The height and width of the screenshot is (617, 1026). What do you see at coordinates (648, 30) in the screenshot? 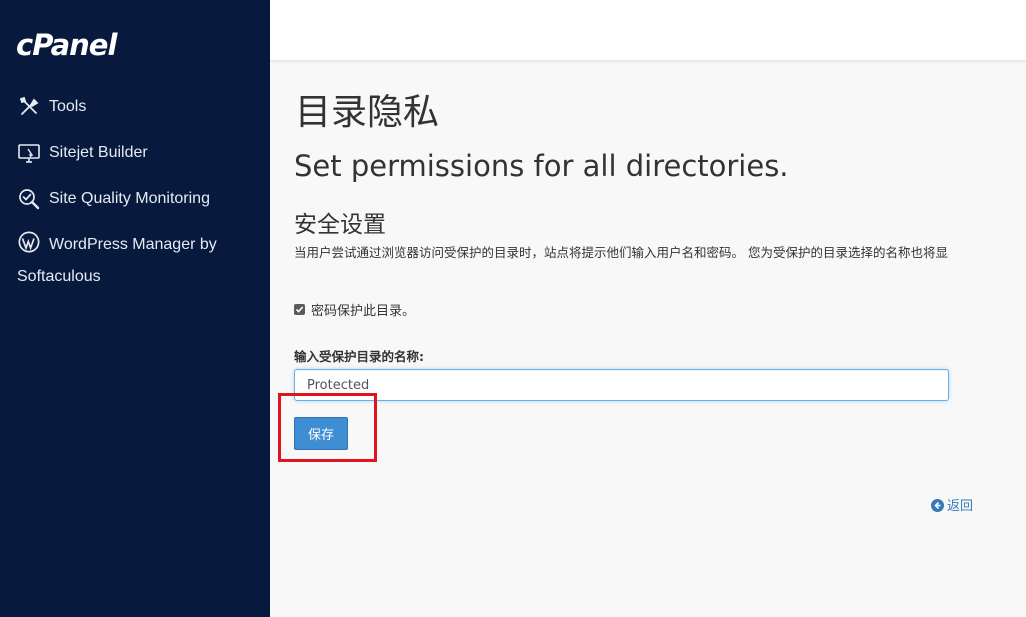
I see `top-bar` at bounding box center [648, 30].